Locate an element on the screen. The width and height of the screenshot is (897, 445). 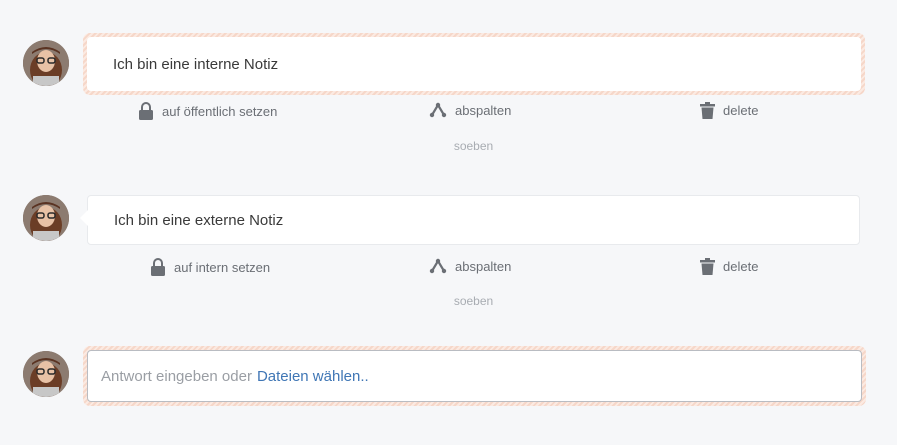
article-body: Ich bin eine interne Notiz is located at coordinates (474, 64).